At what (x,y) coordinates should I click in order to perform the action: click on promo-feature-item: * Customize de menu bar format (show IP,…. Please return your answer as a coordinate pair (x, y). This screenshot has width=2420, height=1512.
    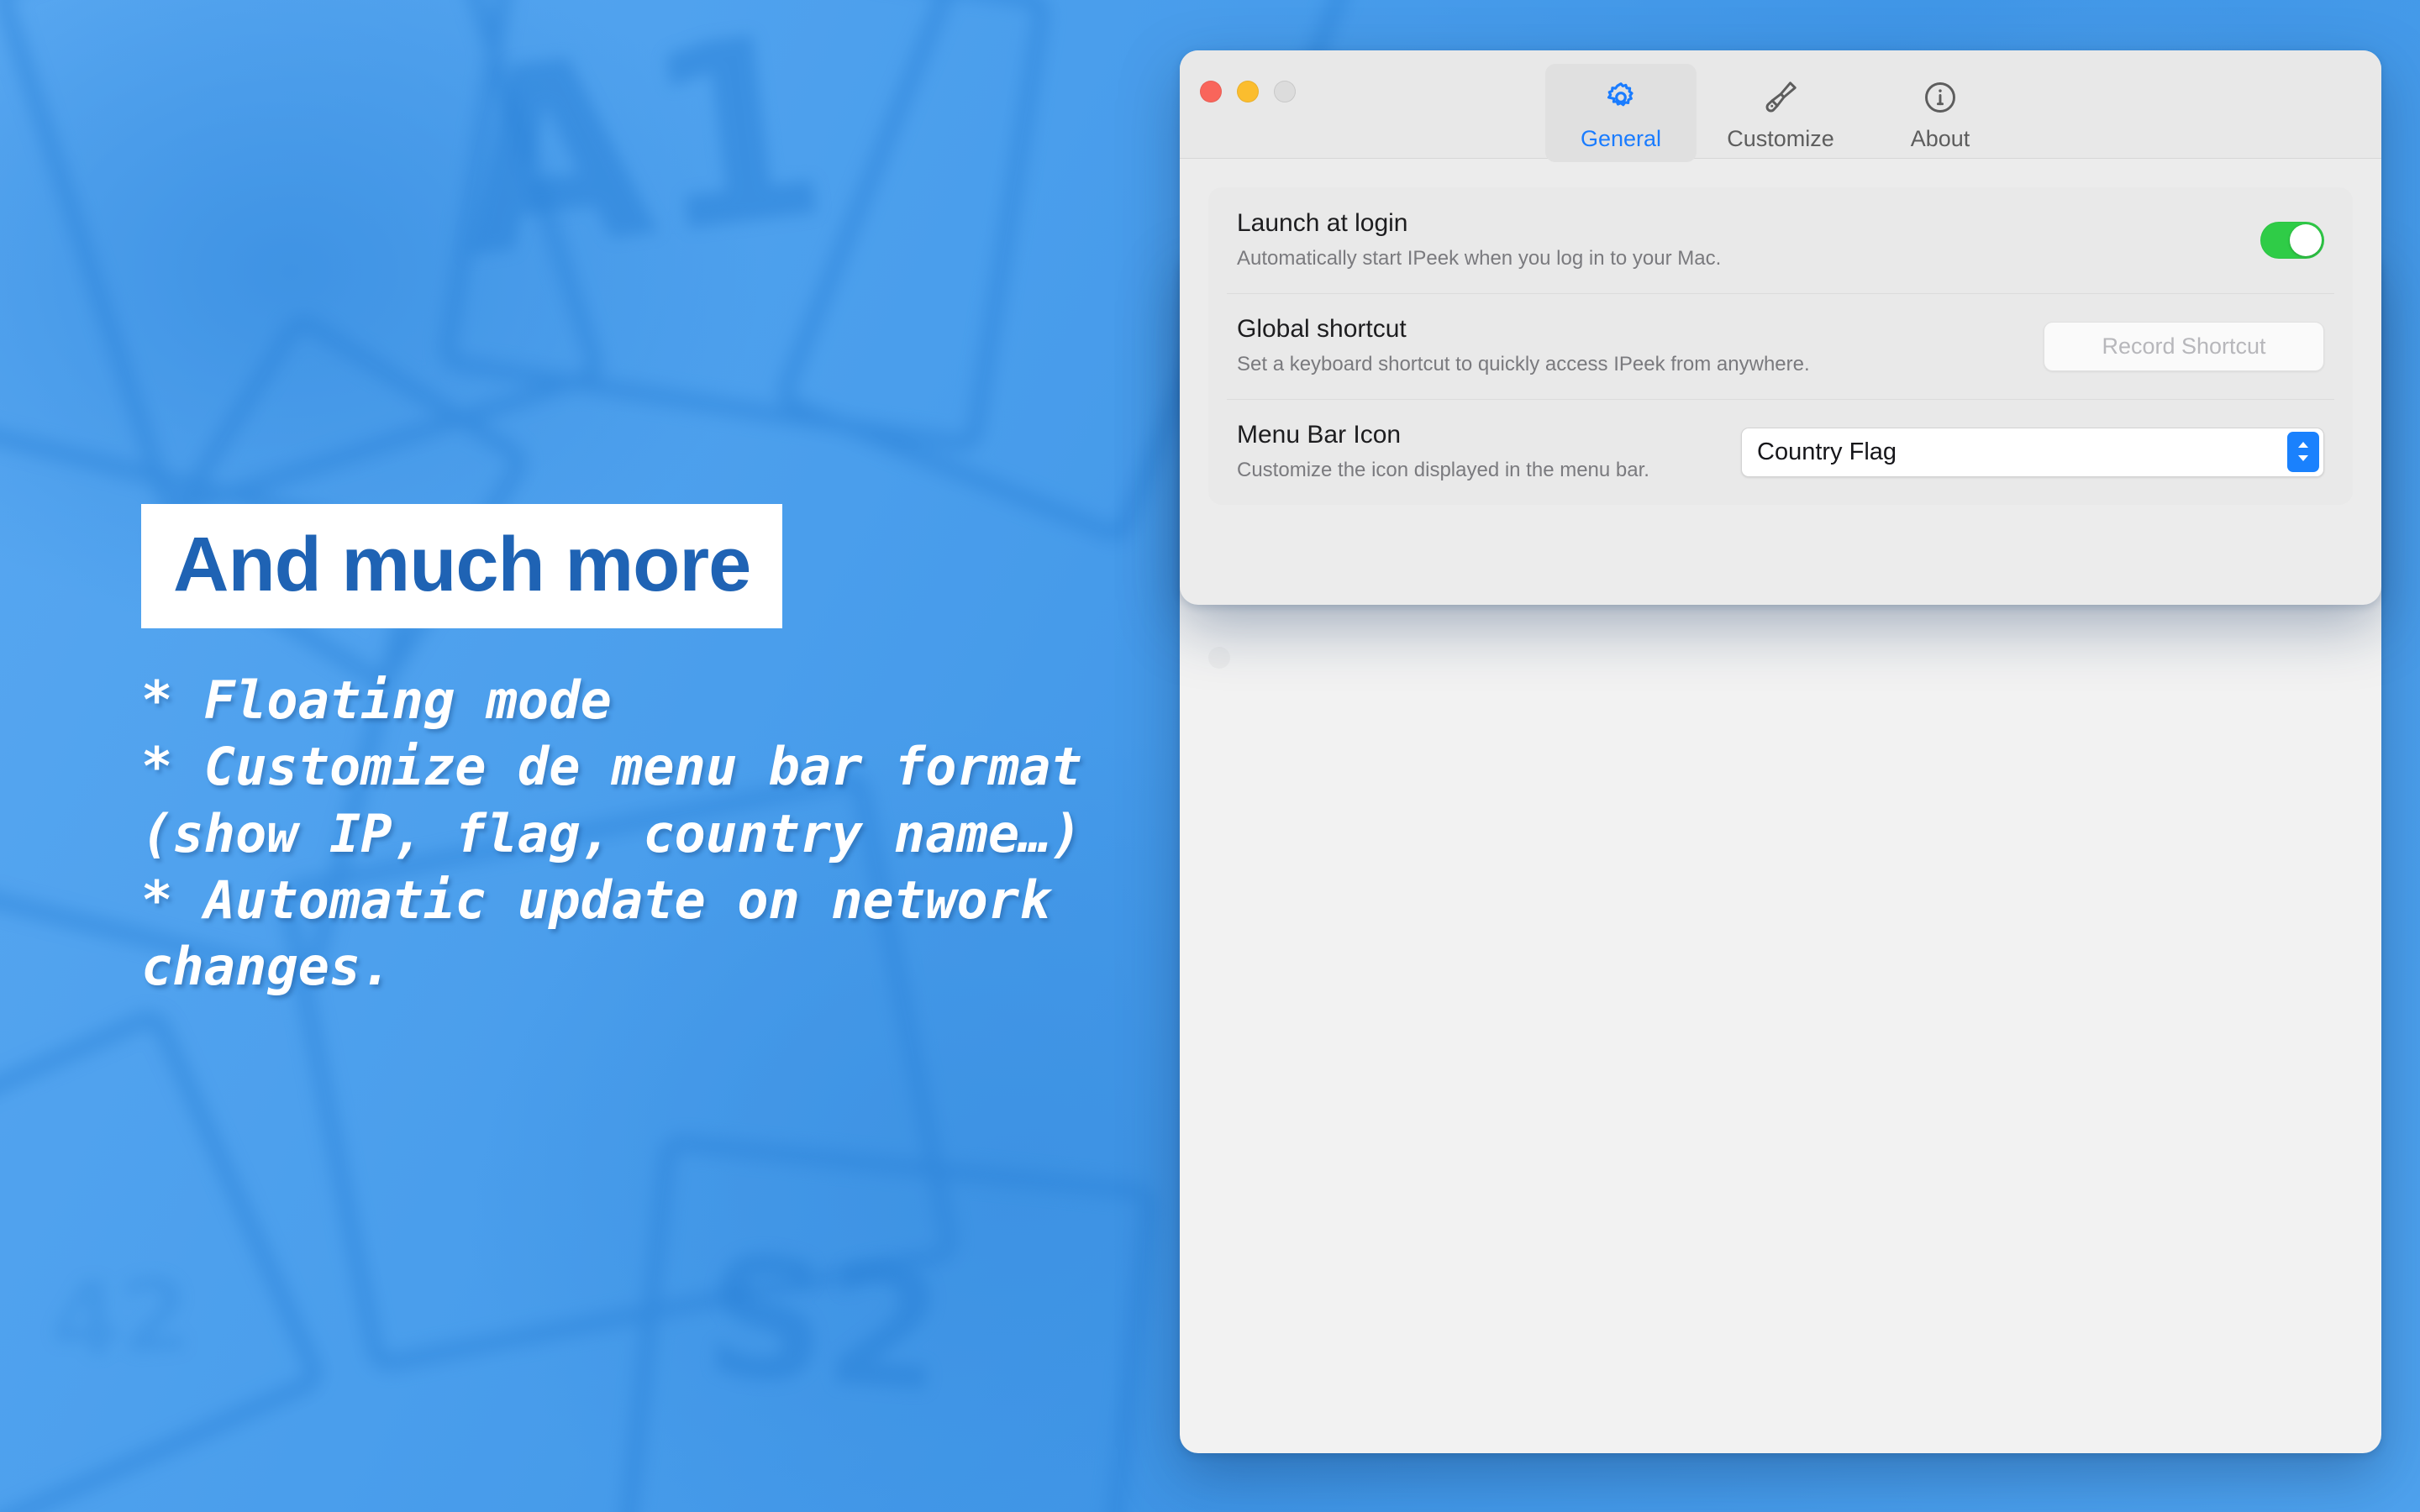
    Looking at the image, I should click on (612, 800).